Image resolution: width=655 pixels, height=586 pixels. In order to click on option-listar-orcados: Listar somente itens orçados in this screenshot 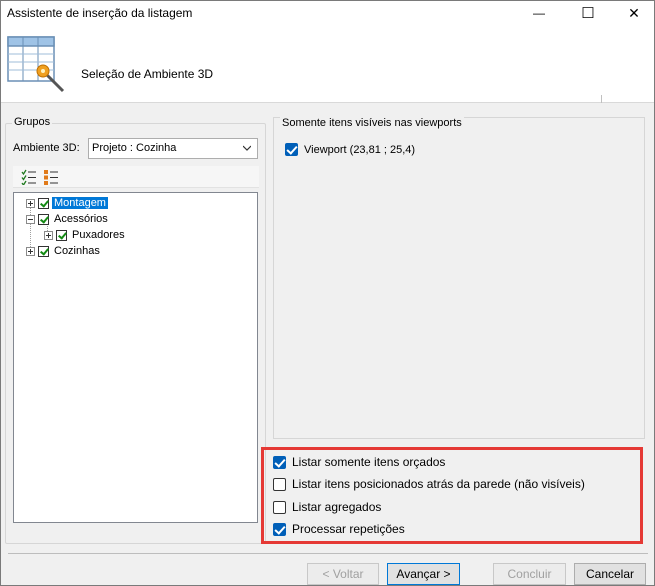, I will do `click(359, 462)`.